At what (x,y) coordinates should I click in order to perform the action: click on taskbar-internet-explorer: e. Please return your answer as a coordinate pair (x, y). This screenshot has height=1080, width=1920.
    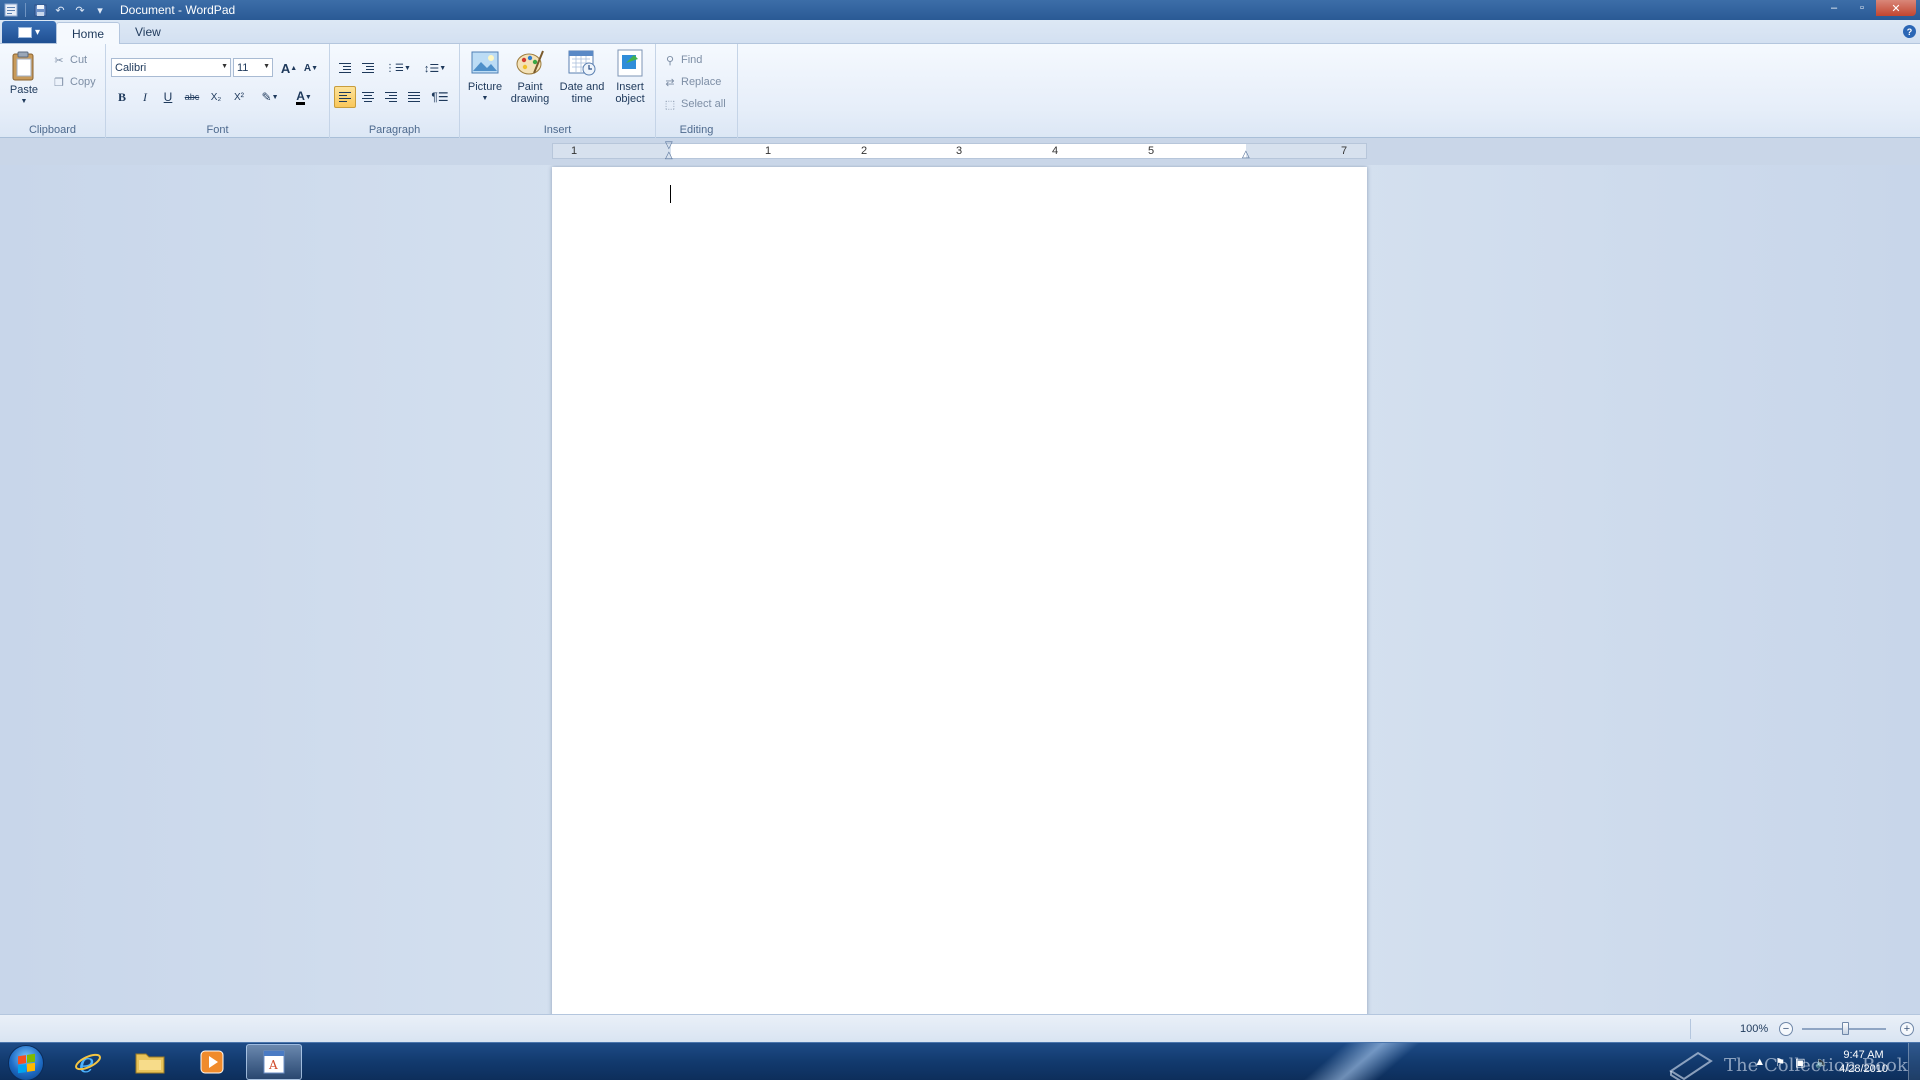
    Looking at the image, I should click on (88, 1062).